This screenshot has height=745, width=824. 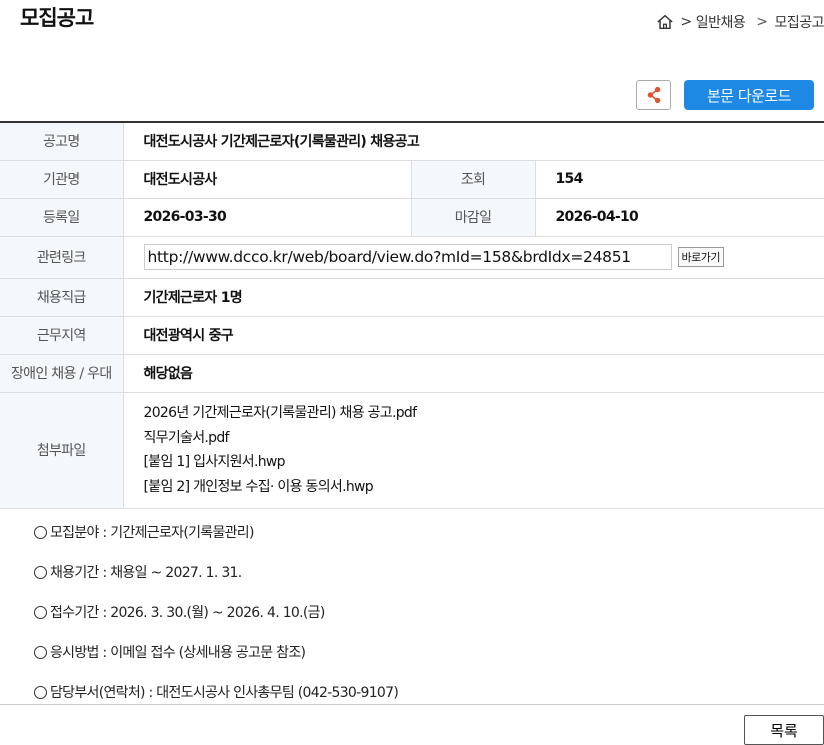 I want to click on link-label: 관련링크, so click(x=62, y=257).